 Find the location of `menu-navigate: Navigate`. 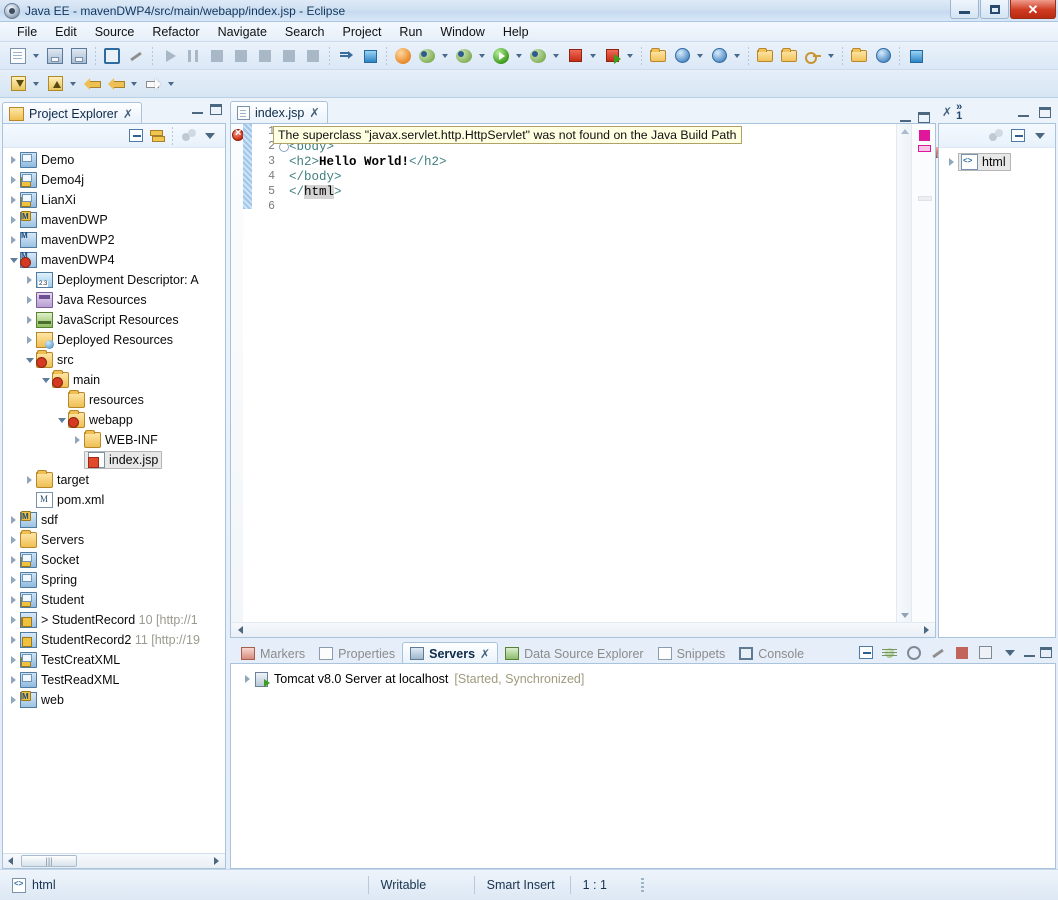

menu-navigate: Navigate is located at coordinates (242, 32).